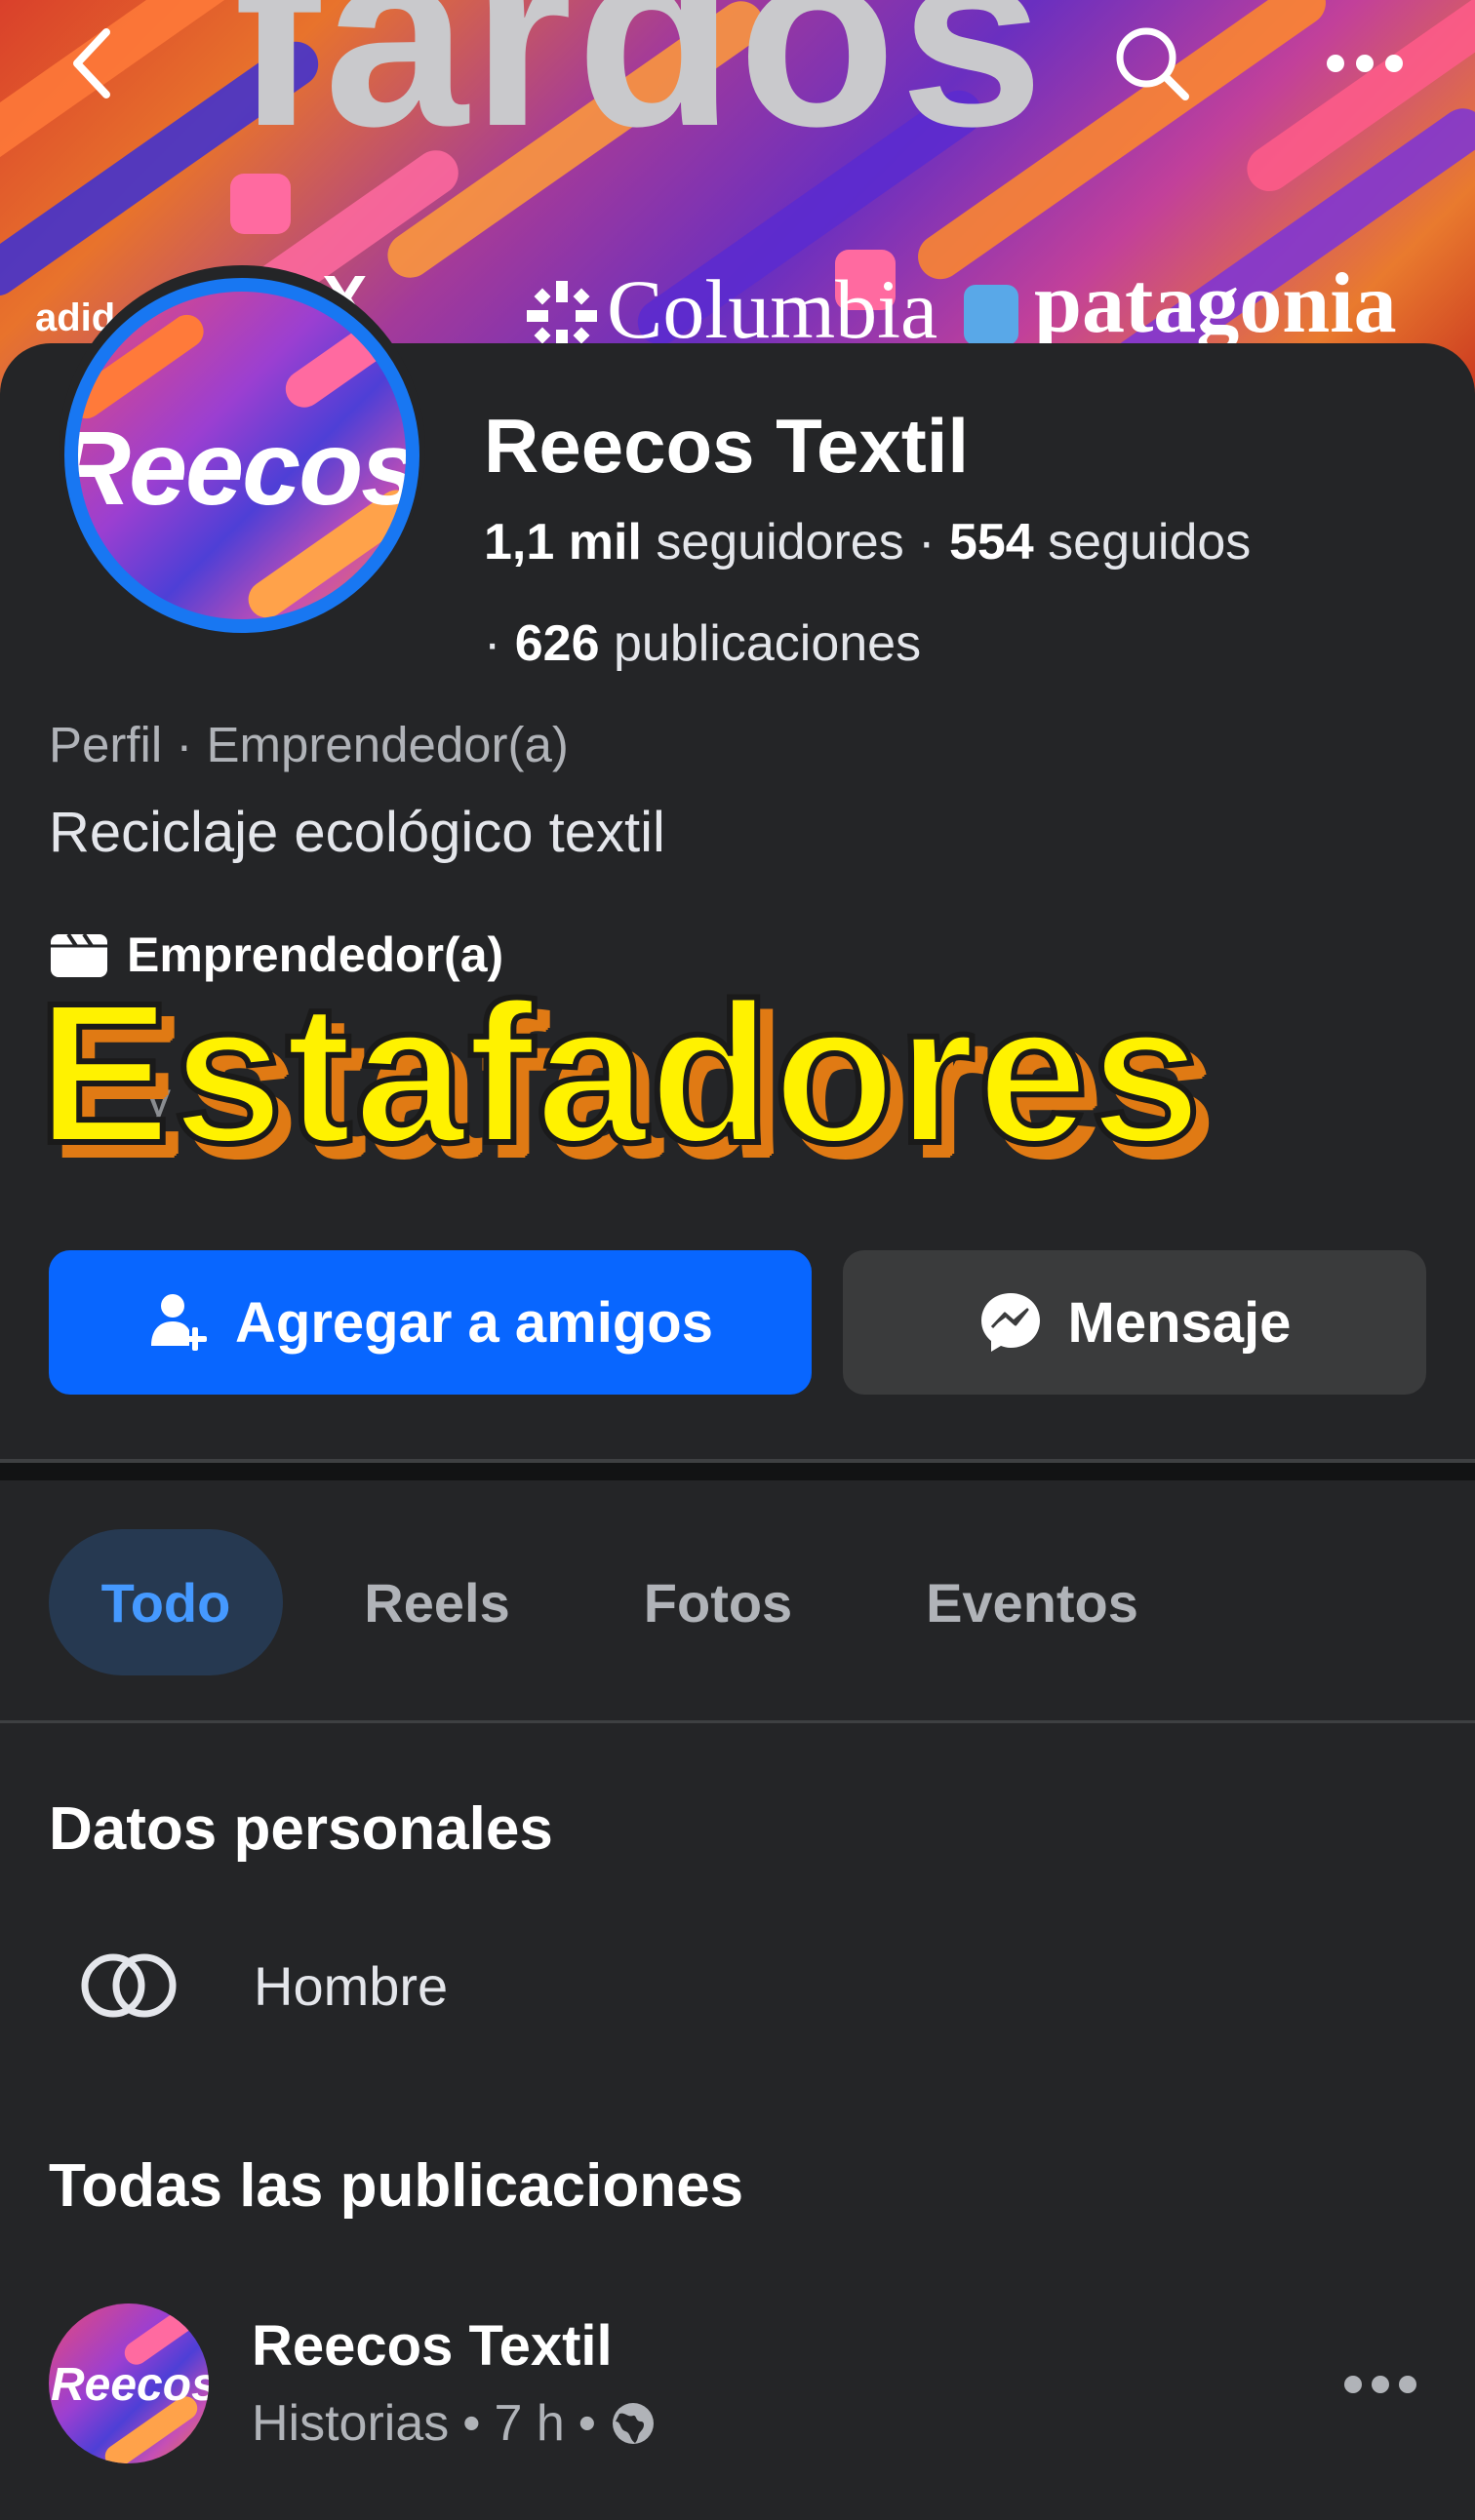 This screenshot has height=2520, width=1475. I want to click on interlocking-rings-icon, so click(129, 1985).